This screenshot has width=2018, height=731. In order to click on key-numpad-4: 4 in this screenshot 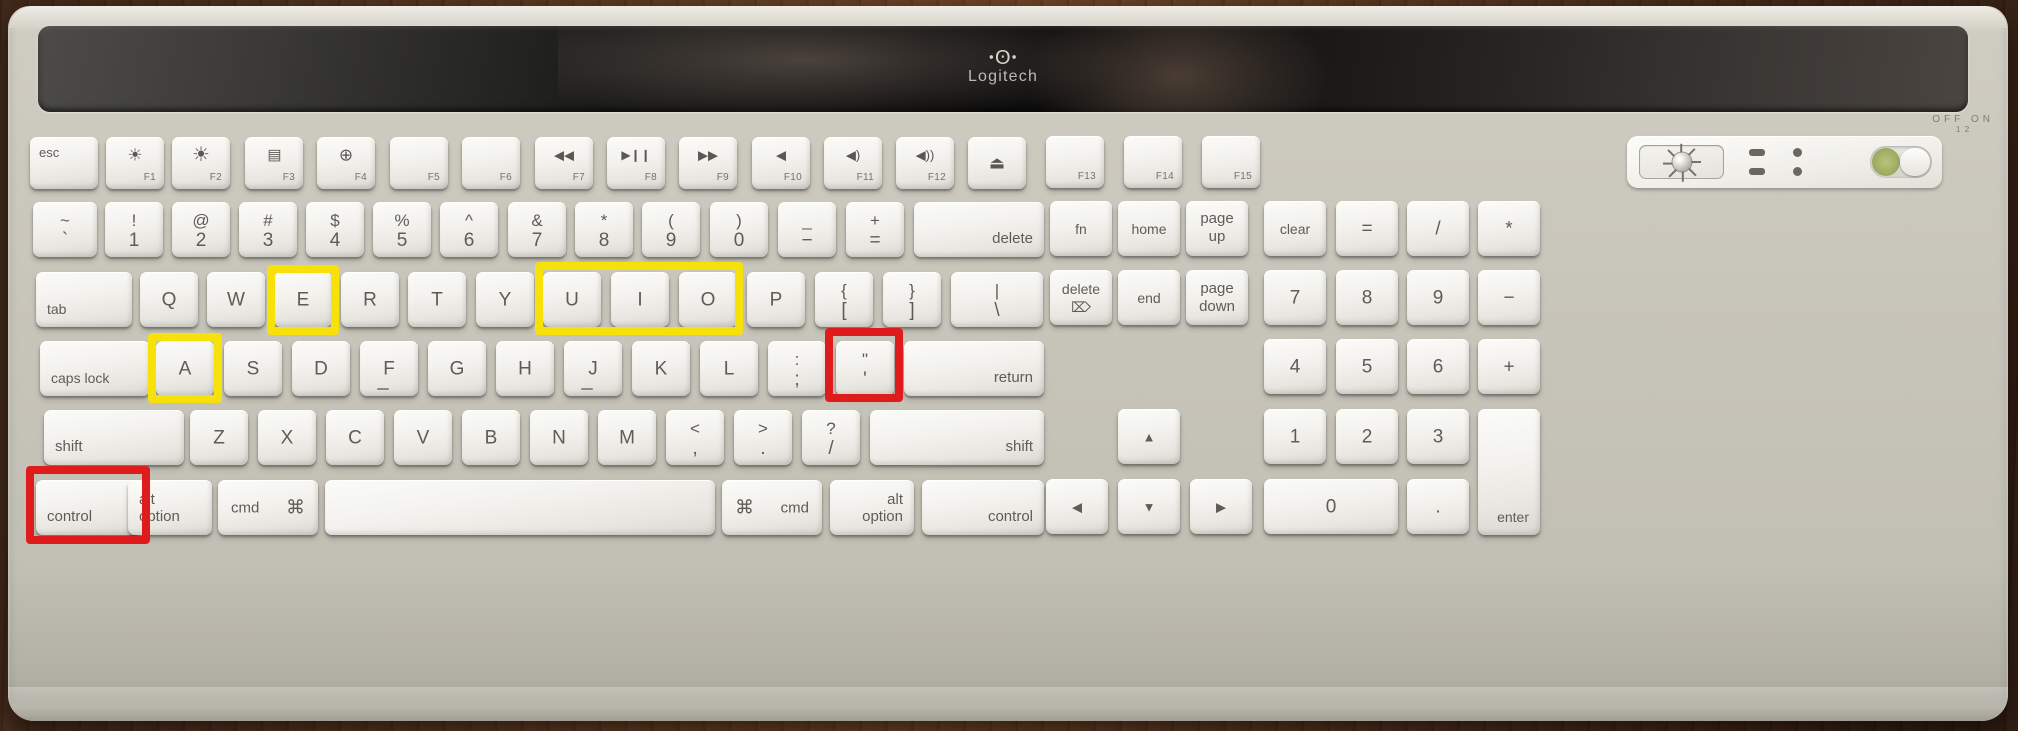, I will do `click(1295, 366)`.